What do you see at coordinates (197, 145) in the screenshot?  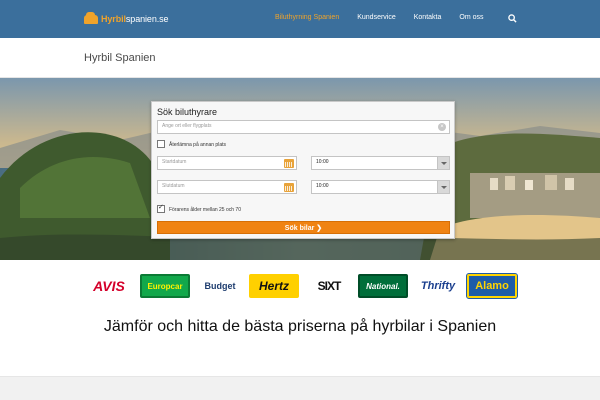 I see `return-other-label: Återlämna på annan plats` at bounding box center [197, 145].